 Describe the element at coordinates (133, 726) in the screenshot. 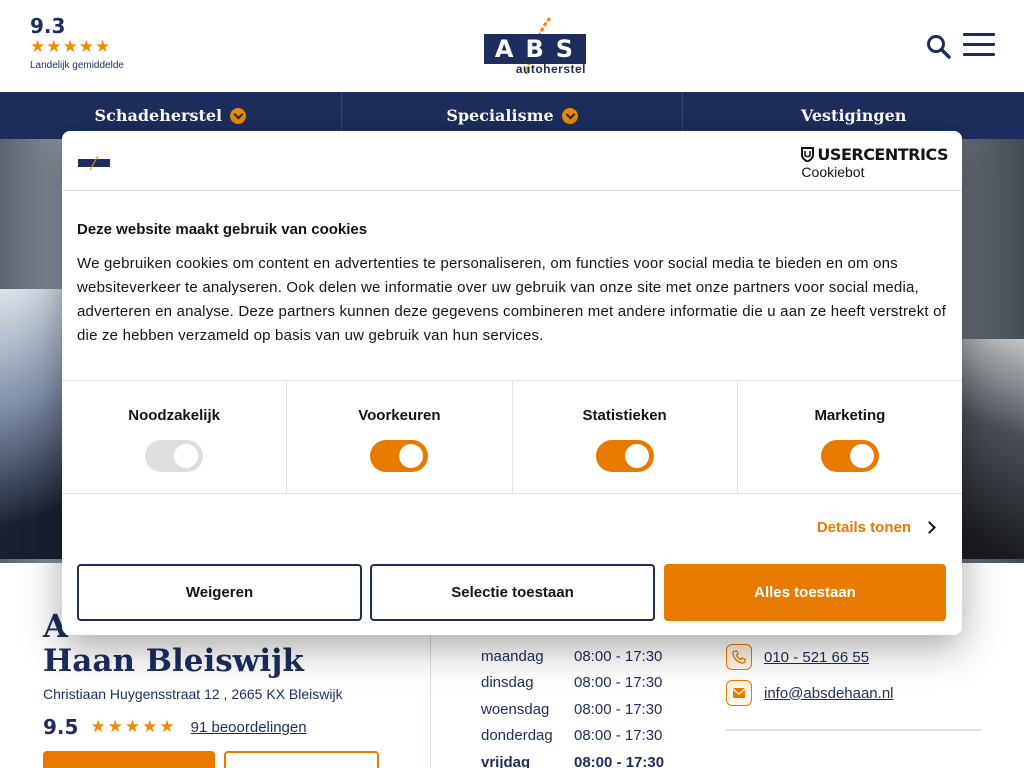

I see `location-rating-stars: ★★★★★` at that location.